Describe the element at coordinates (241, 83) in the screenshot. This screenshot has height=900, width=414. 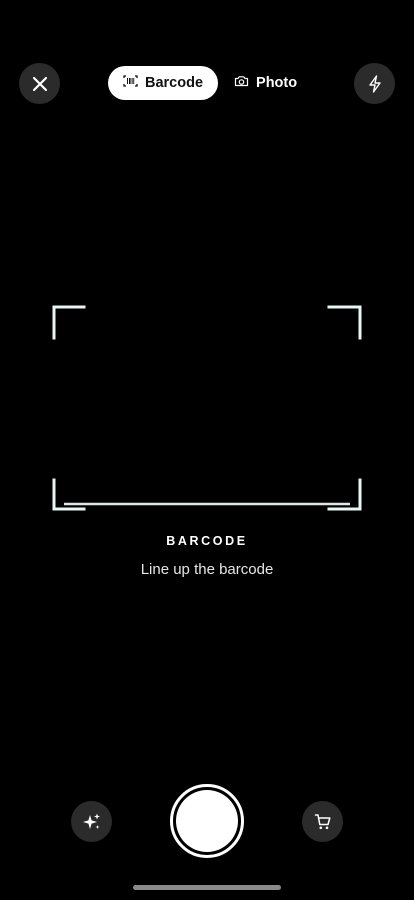
I see `camera-icon` at that location.